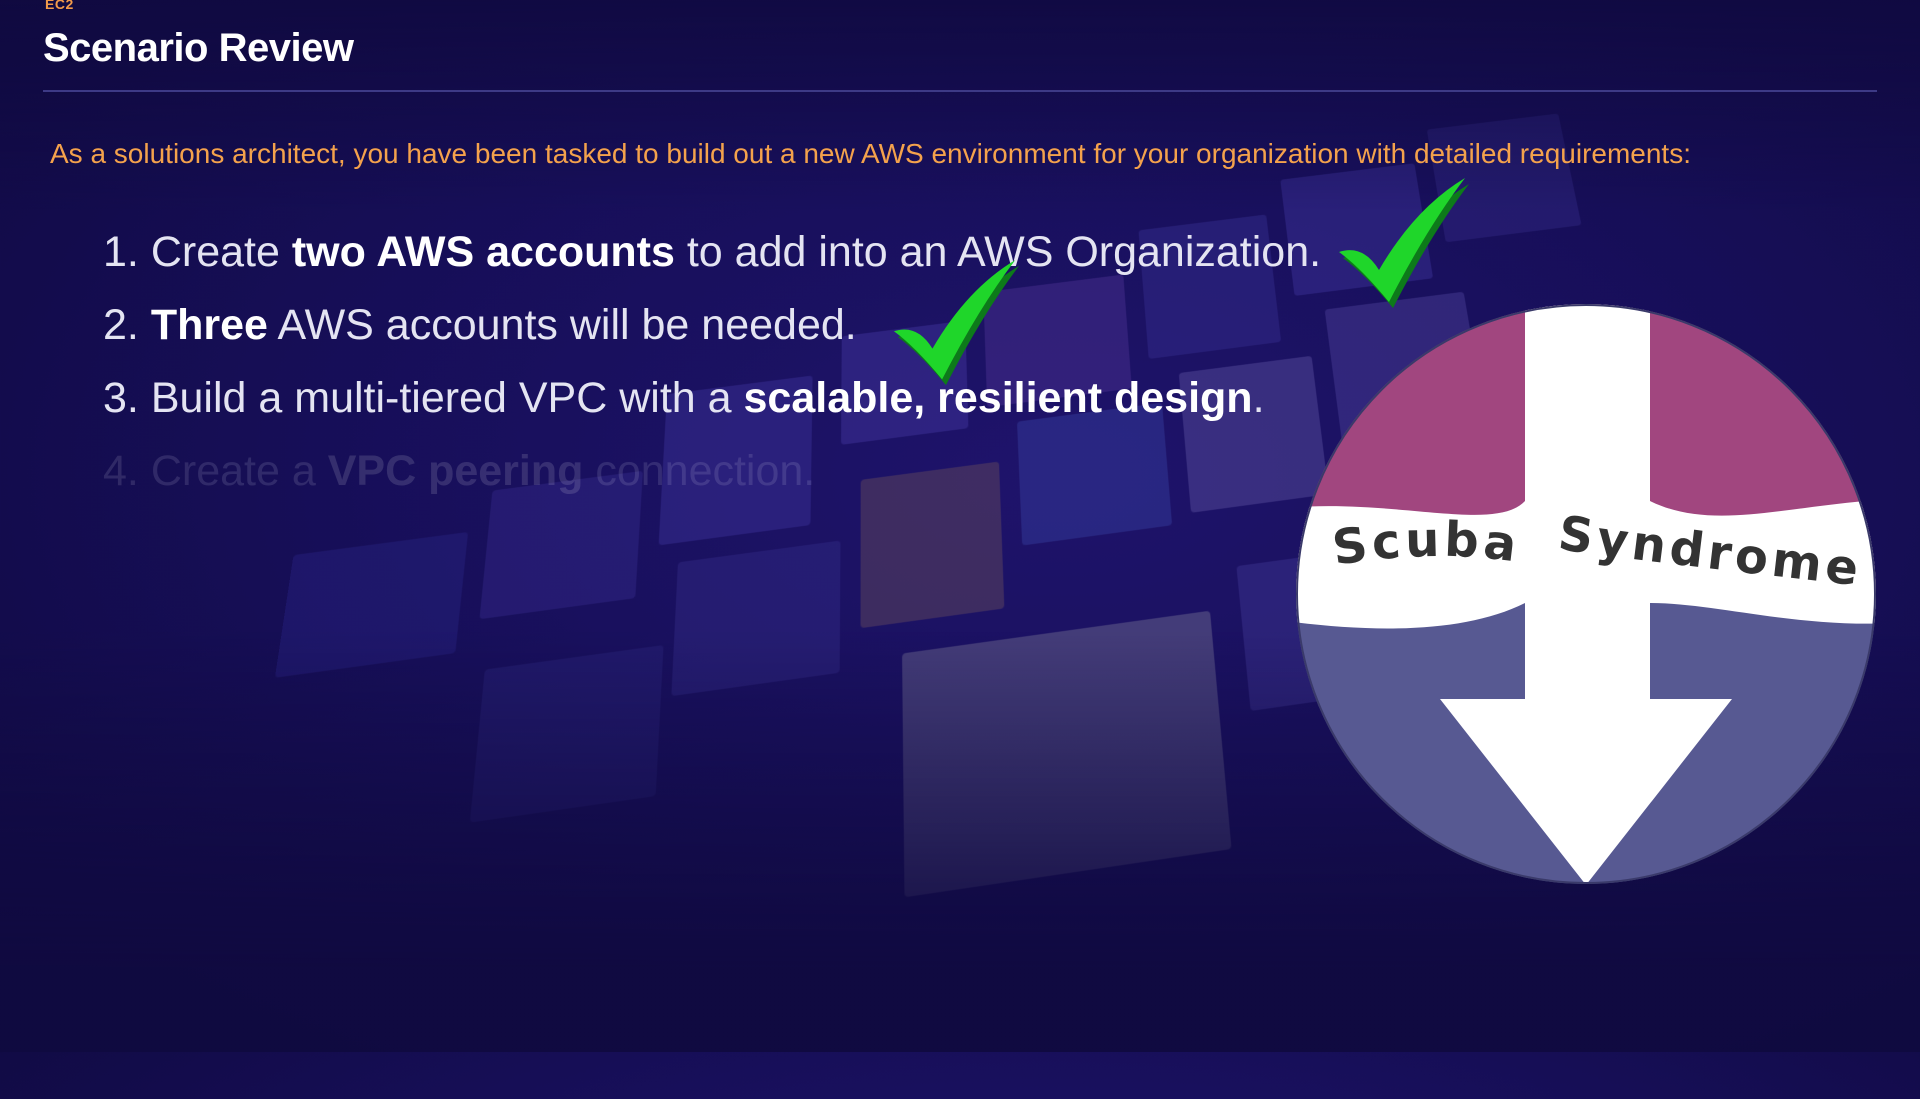 The height and width of the screenshot is (1099, 1920). I want to click on requirement-text: Build a multi-tiered VPC with a, so click(447, 398).